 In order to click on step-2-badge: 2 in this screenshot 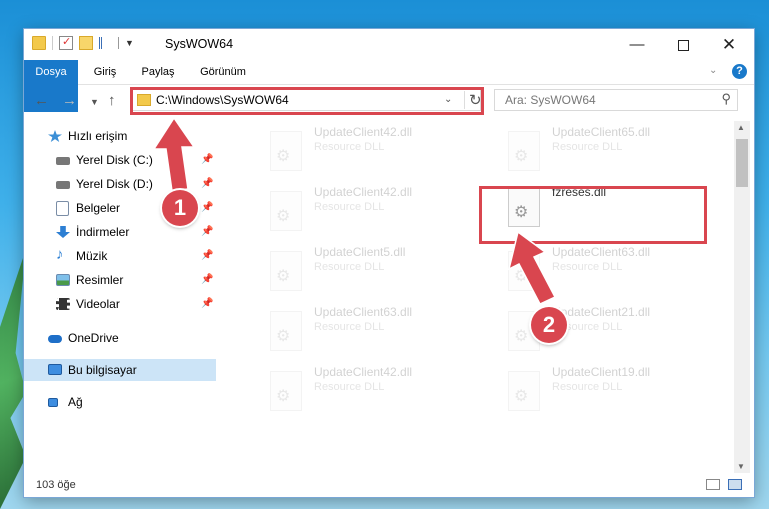, I will do `click(549, 325)`.